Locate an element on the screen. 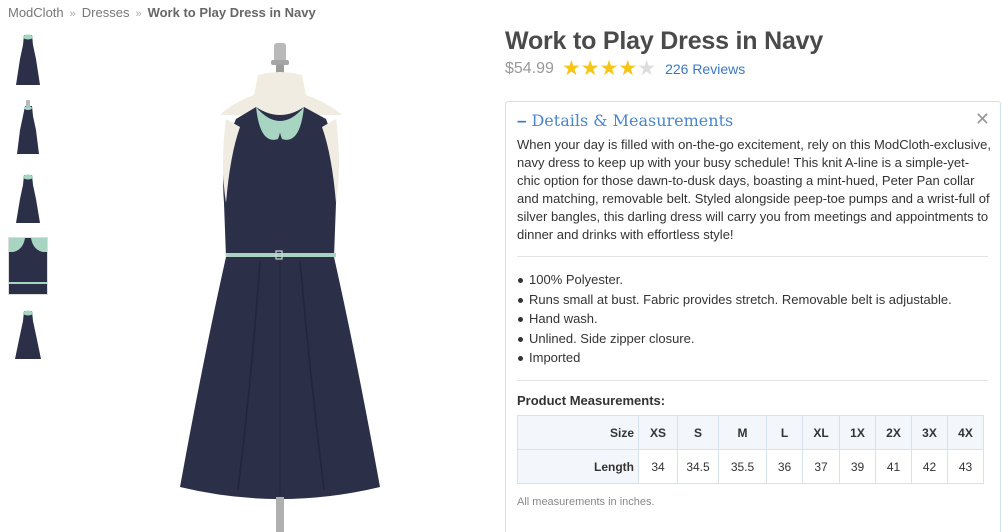 Image resolution: width=1003 pixels, height=532 pixels. length-cell: 42 is located at coordinates (929, 466).